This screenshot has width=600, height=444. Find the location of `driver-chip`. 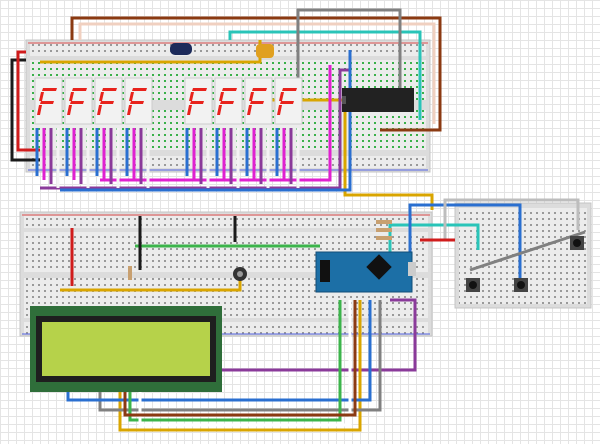

driver-chip is located at coordinates (378, 100).